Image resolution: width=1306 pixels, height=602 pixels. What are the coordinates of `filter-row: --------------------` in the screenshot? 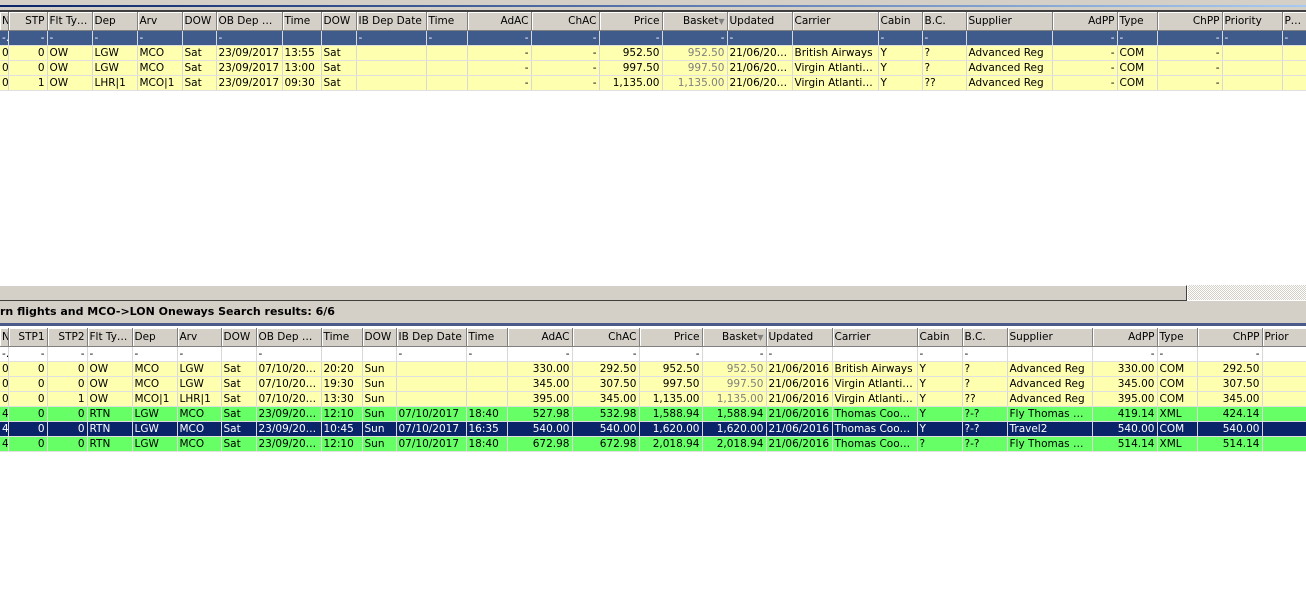 It's located at (653, 38).